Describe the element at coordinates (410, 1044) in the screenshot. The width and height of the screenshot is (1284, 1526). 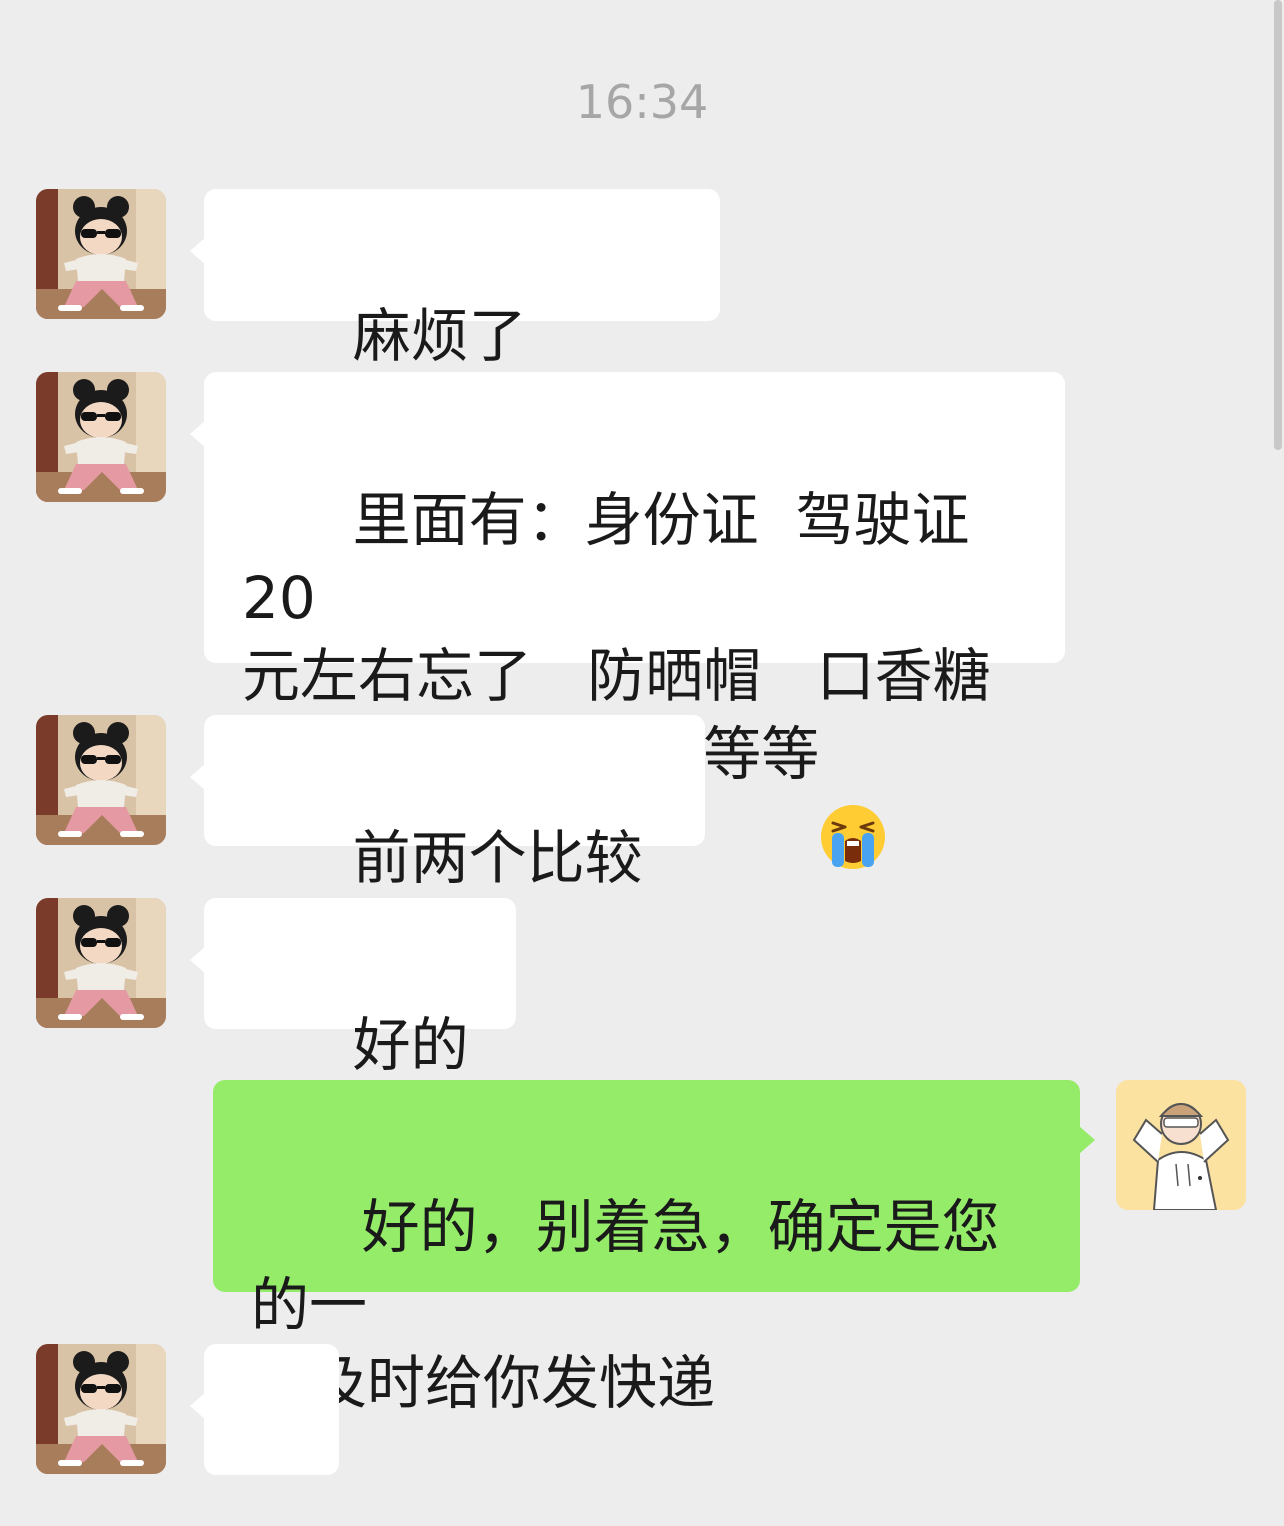
I see `message-text: 好的` at that location.